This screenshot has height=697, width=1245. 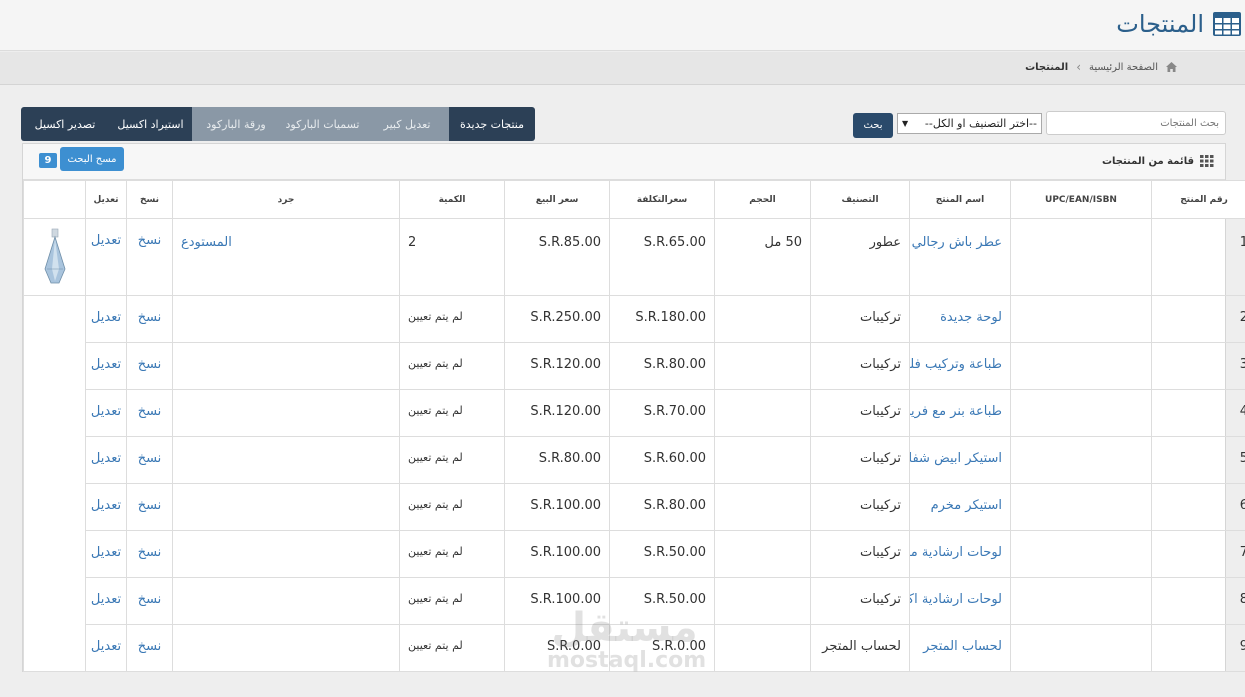 What do you see at coordinates (762, 257) in the screenshot?
I see `product-size: 50 مل` at bounding box center [762, 257].